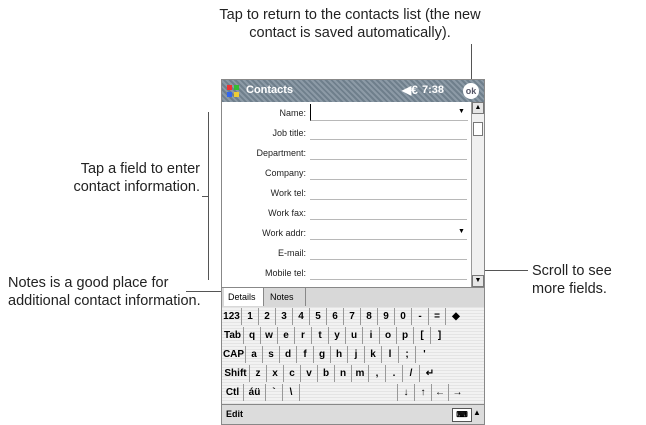  What do you see at coordinates (394, 373) in the screenshot?
I see `key: .` at bounding box center [394, 373].